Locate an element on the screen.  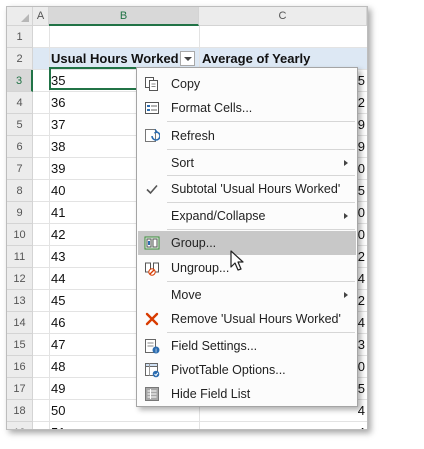
copy-icon is located at coordinates (152, 84).